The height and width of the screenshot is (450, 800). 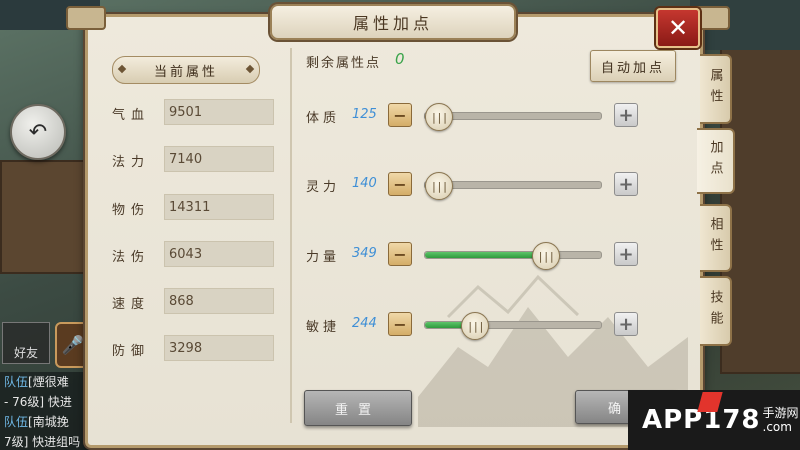 I want to click on attr-row-phys-dmg: 物伤 14311, so click(x=193, y=208).